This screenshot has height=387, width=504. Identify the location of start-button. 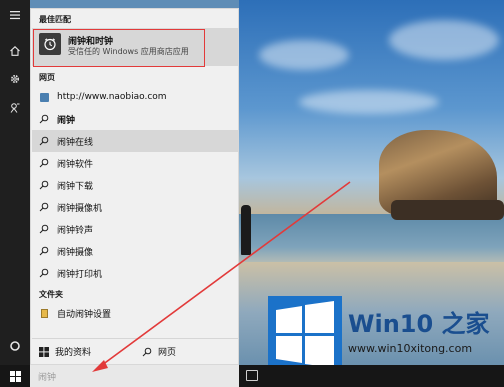
(15, 376).